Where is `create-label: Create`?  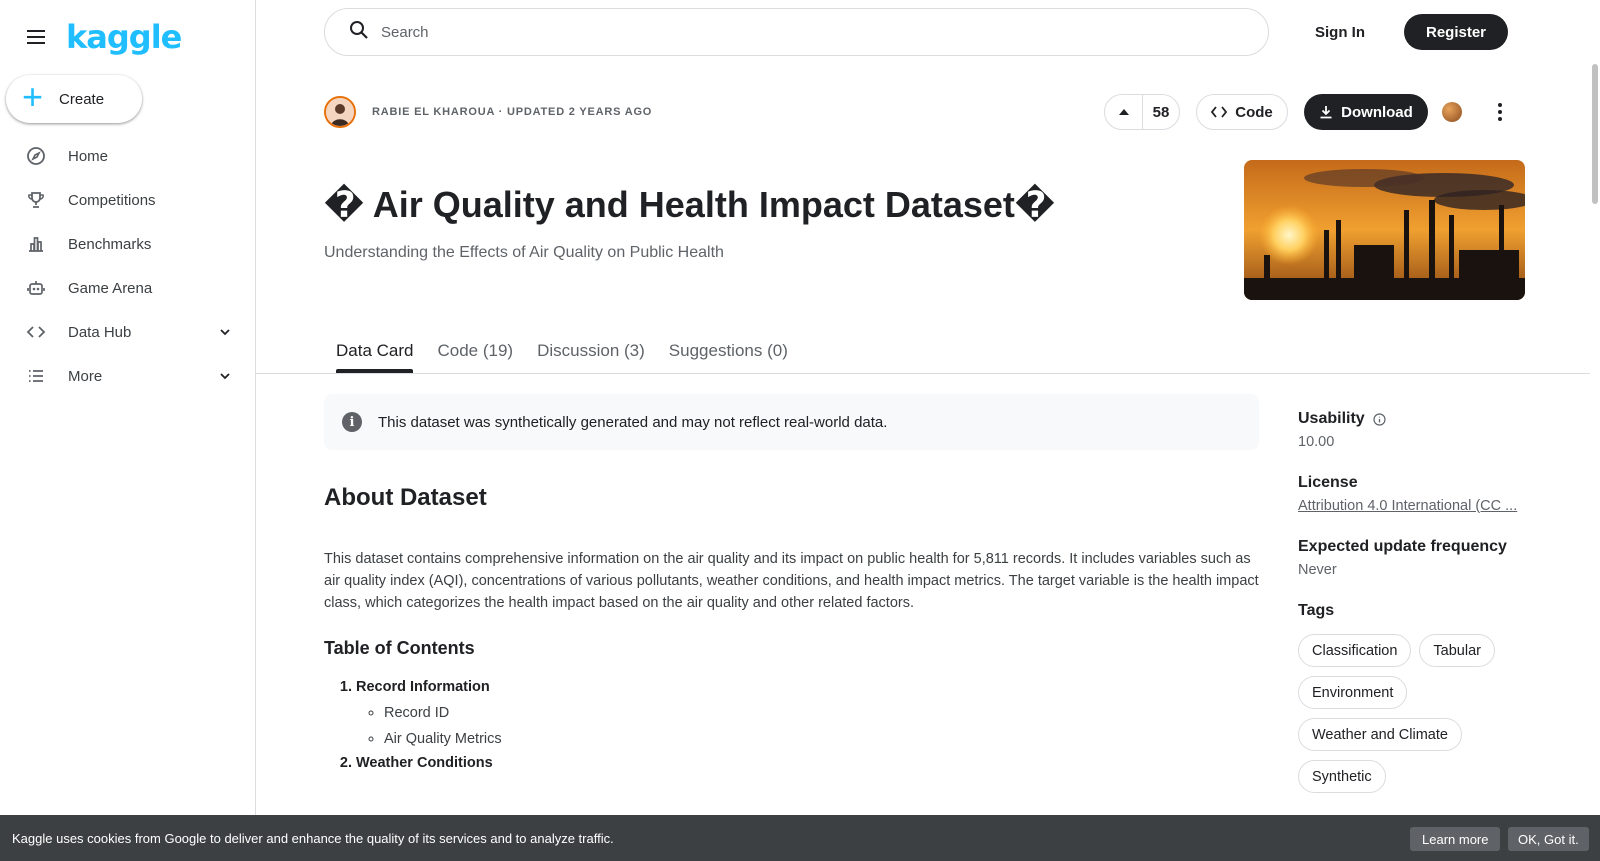 create-label: Create is located at coordinates (82, 99).